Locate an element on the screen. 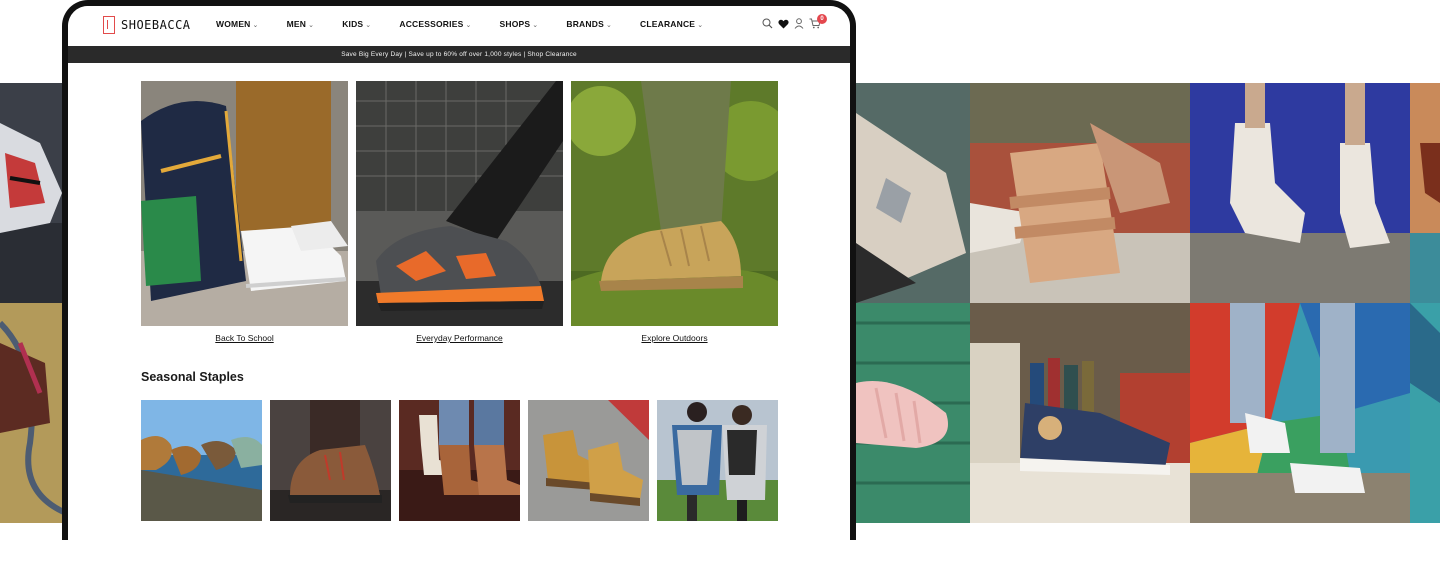  user-icon is located at coordinates (799, 23).